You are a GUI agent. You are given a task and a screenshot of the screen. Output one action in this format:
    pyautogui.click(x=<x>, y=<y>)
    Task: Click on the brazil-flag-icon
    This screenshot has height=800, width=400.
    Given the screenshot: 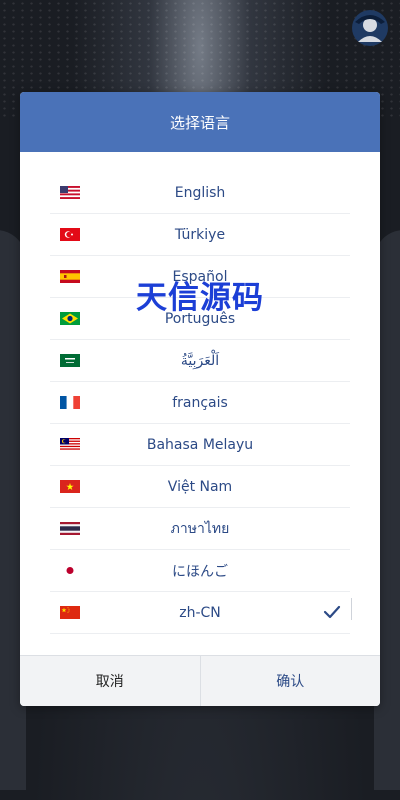 What is the action you would take?
    pyautogui.click(x=70, y=318)
    